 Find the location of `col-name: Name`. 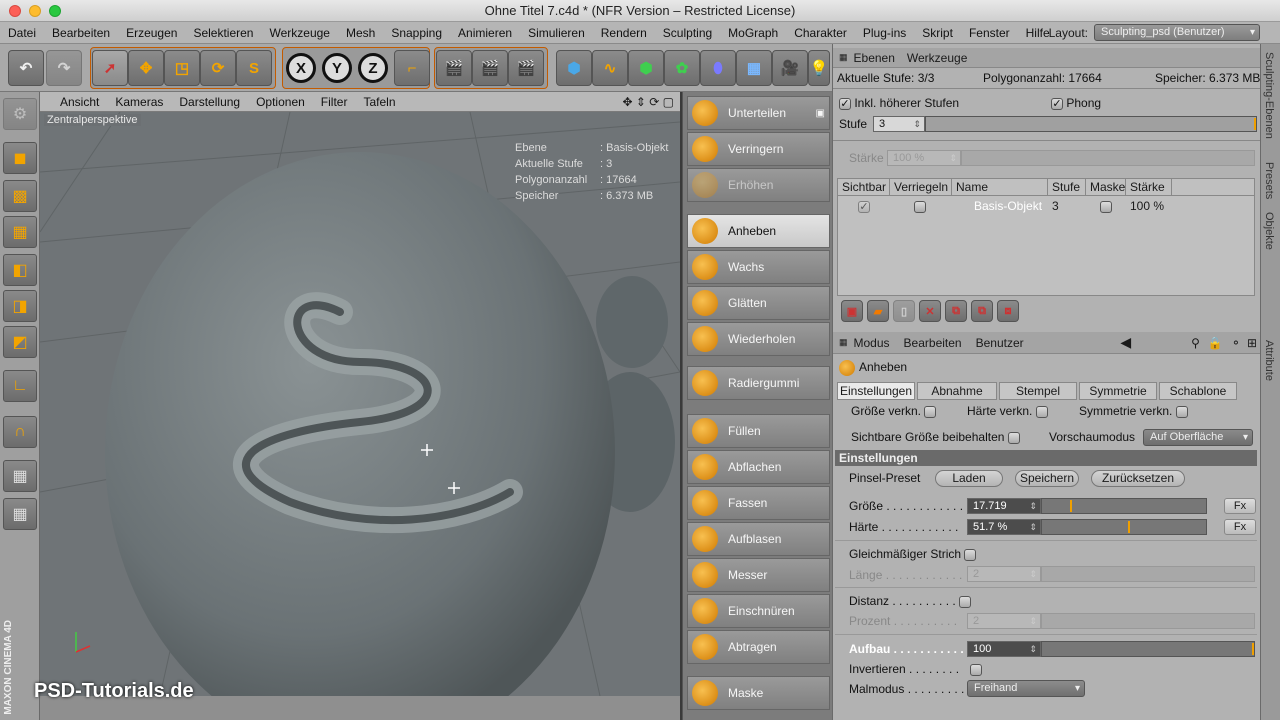

col-name: Name is located at coordinates (1000, 187).